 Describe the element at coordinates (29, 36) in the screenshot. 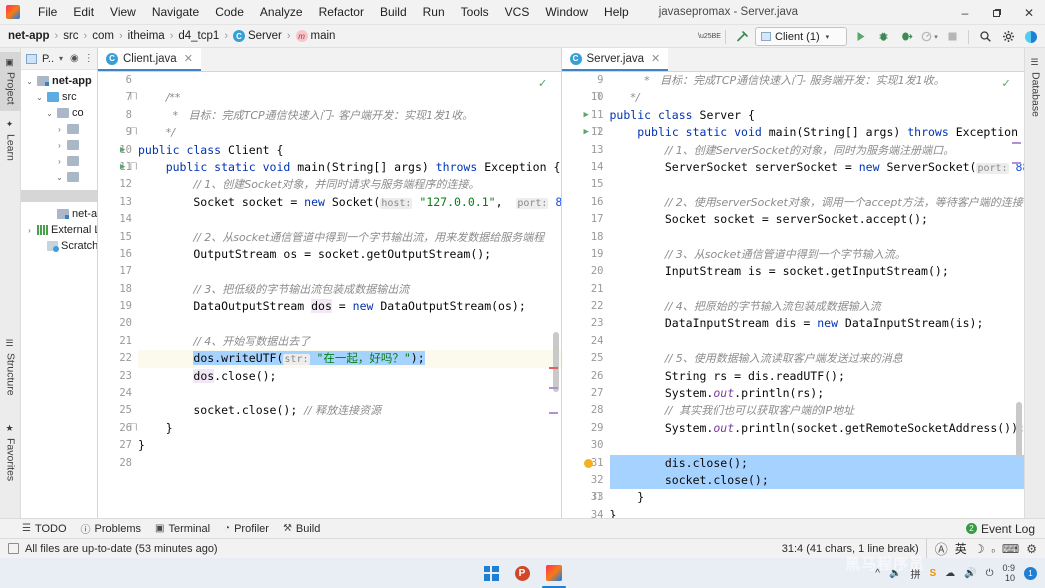

I see `breadcrumb-item-net-app: net-app` at that location.